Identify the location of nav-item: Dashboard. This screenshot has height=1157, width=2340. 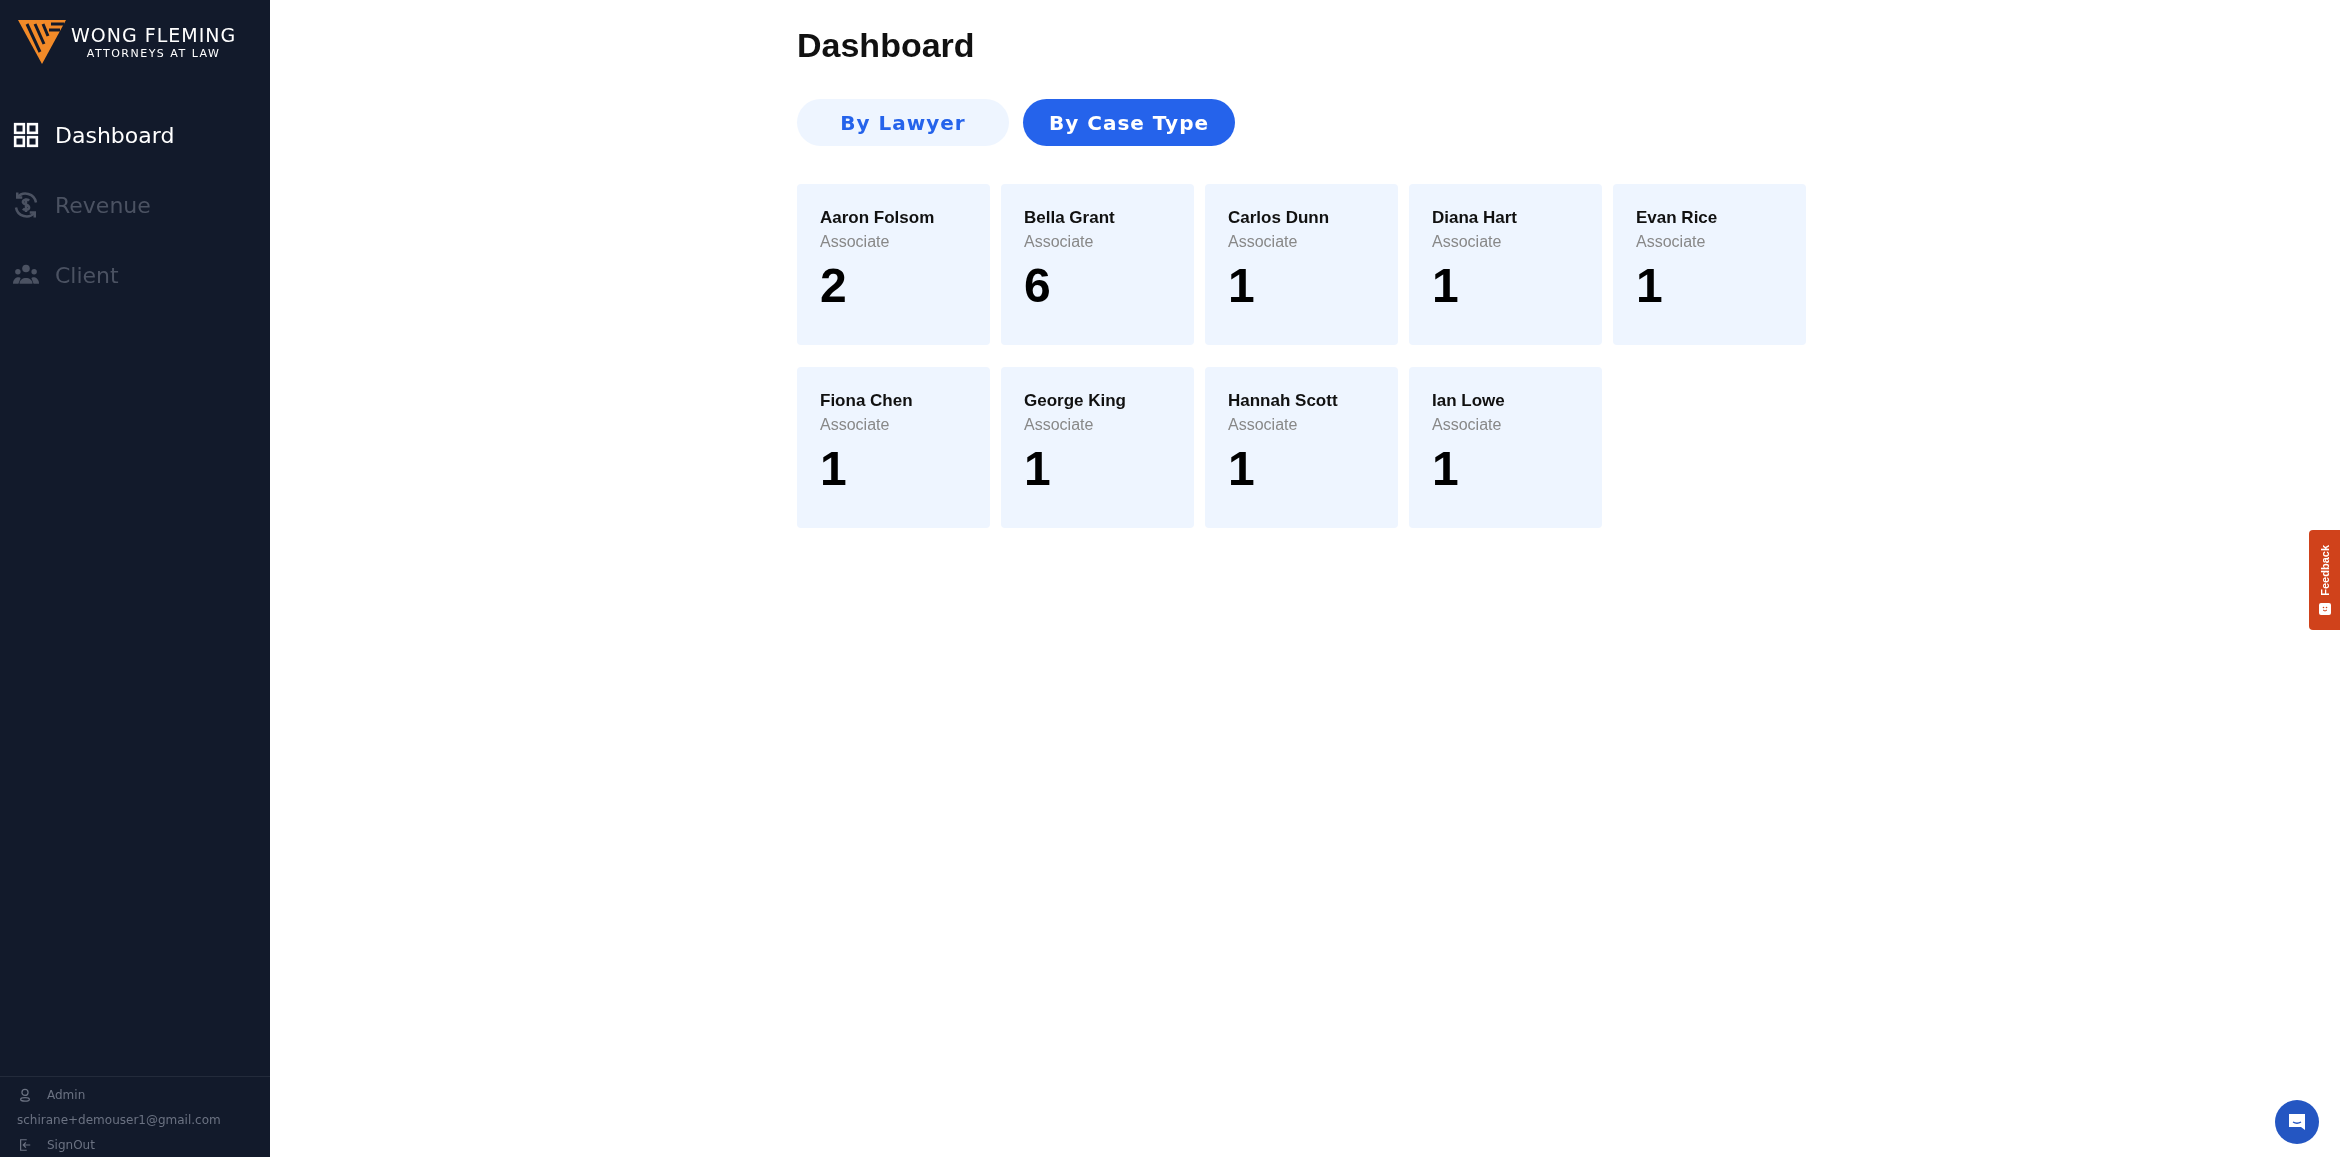
(140, 135).